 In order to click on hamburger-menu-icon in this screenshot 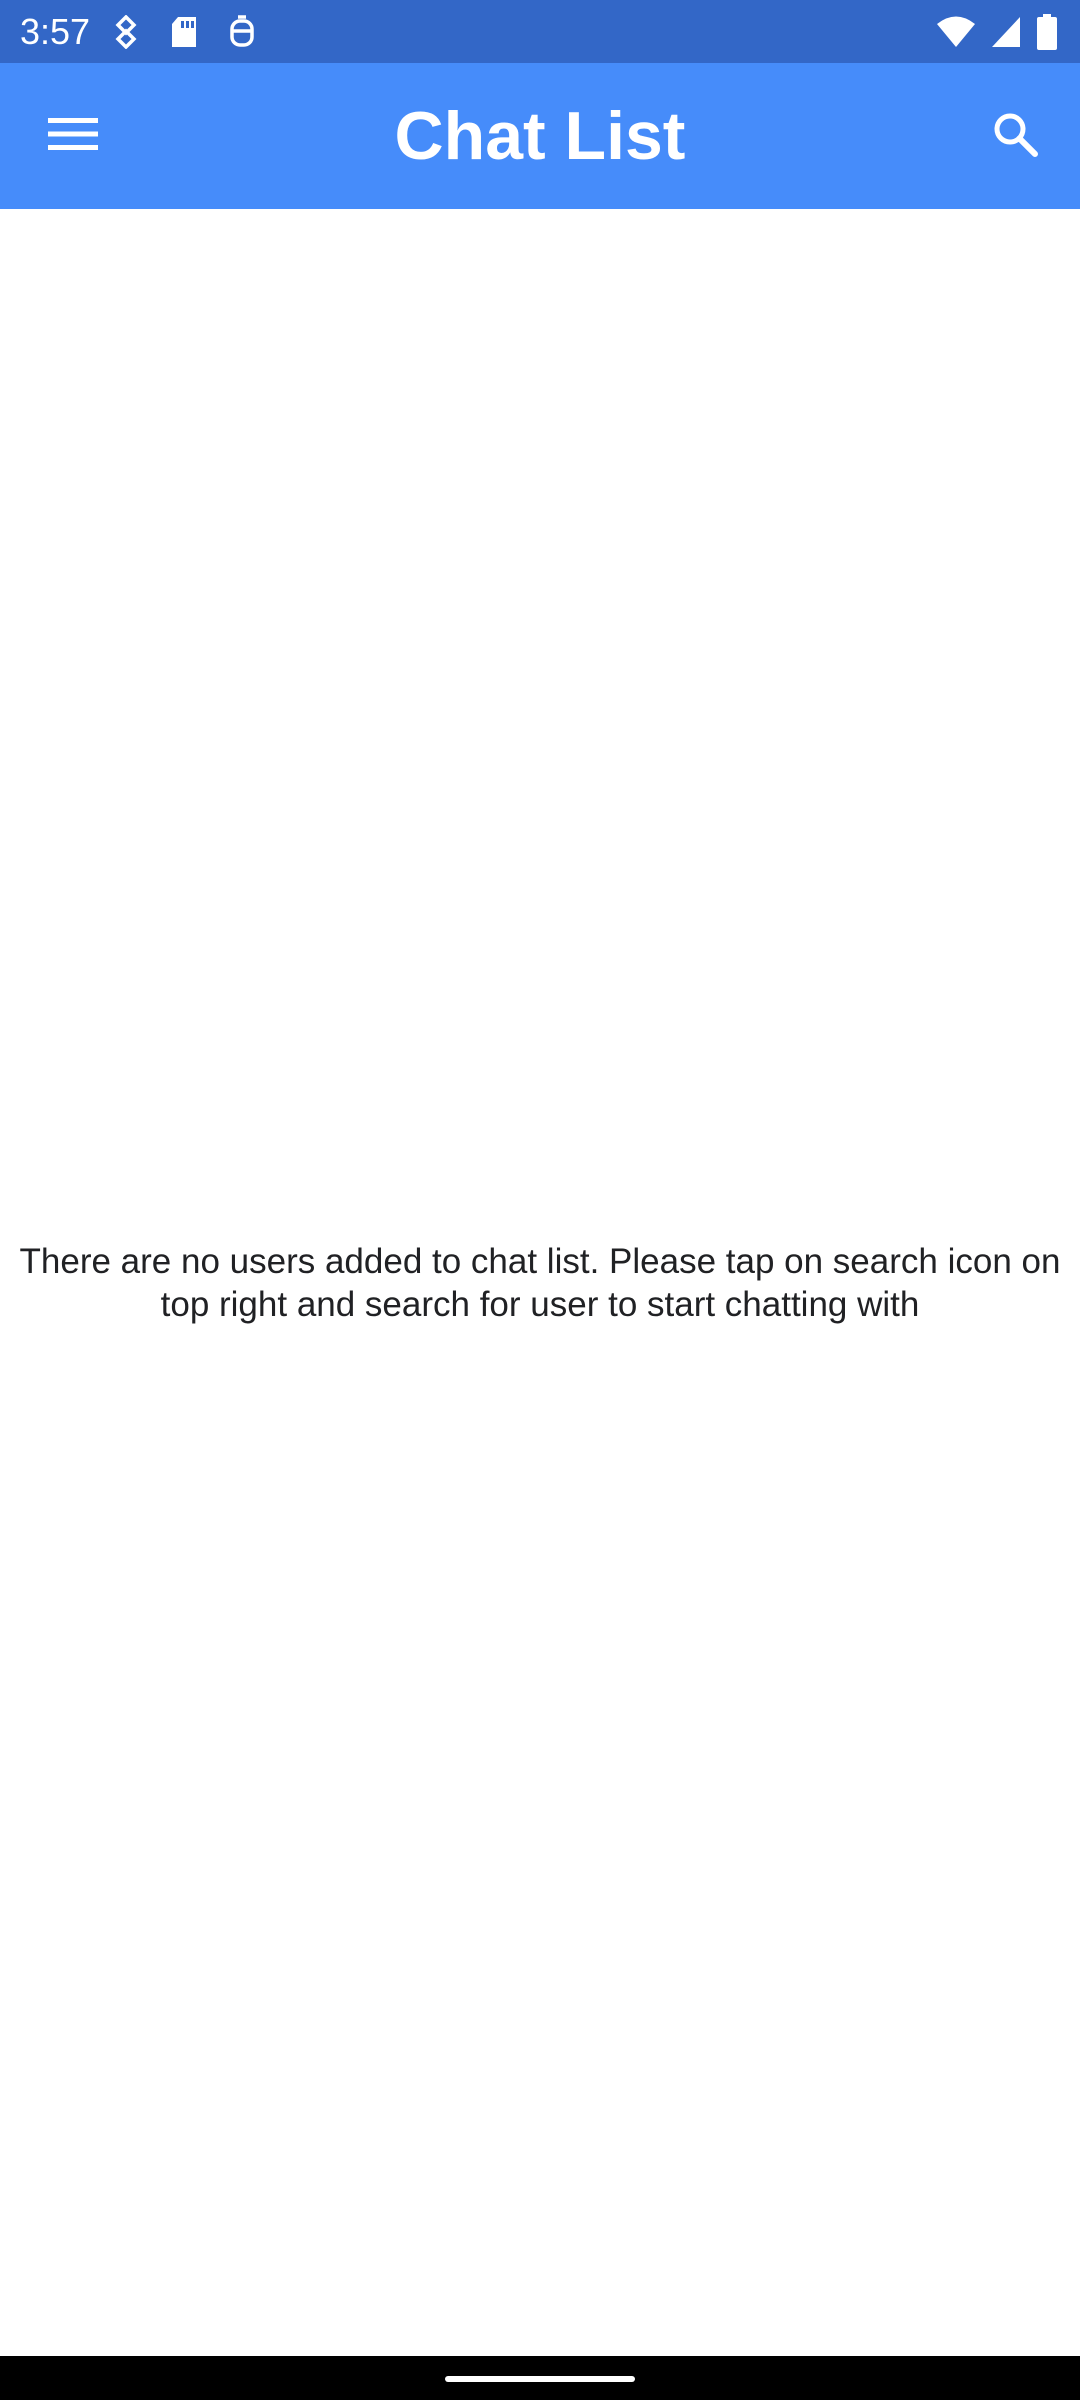, I will do `click(73, 136)`.